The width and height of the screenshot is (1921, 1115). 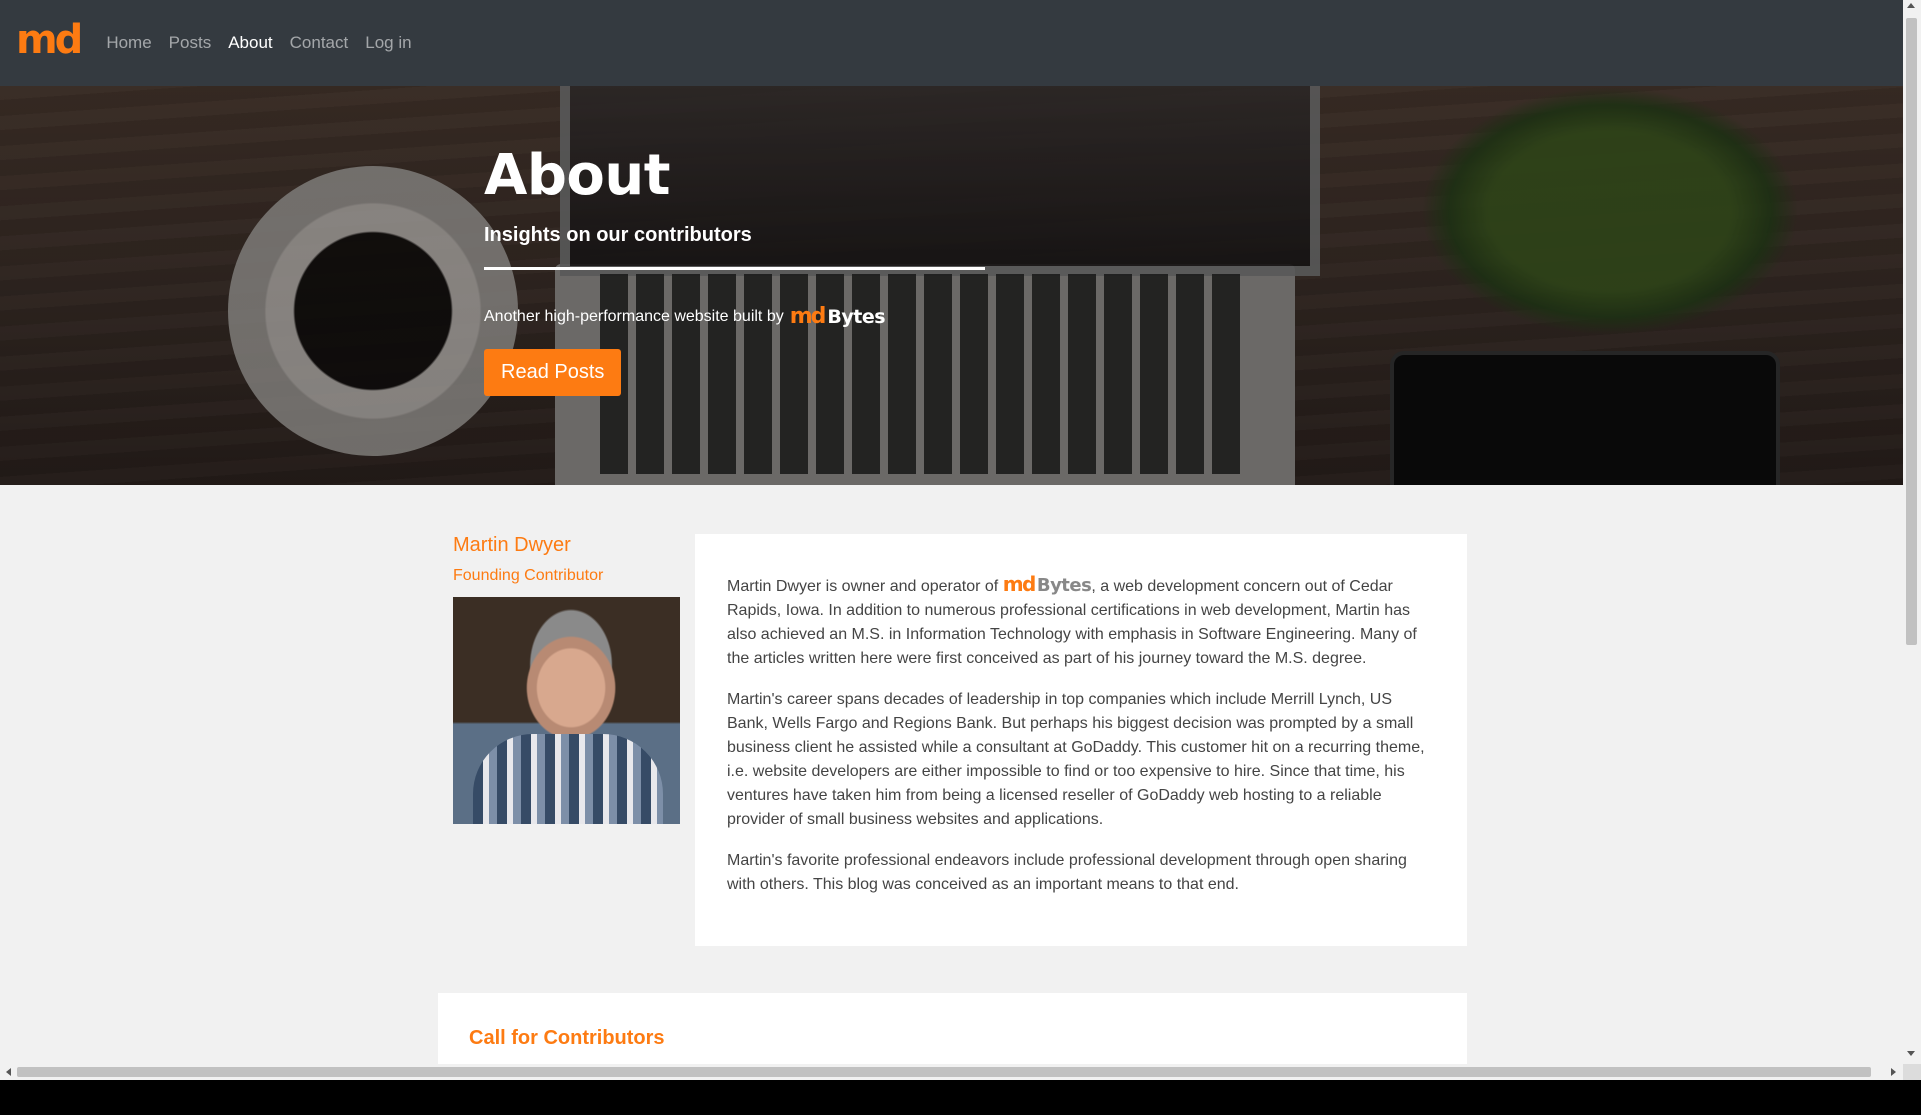 What do you see at coordinates (1911, 1053) in the screenshot?
I see `scroll-down-arrow-icon` at bounding box center [1911, 1053].